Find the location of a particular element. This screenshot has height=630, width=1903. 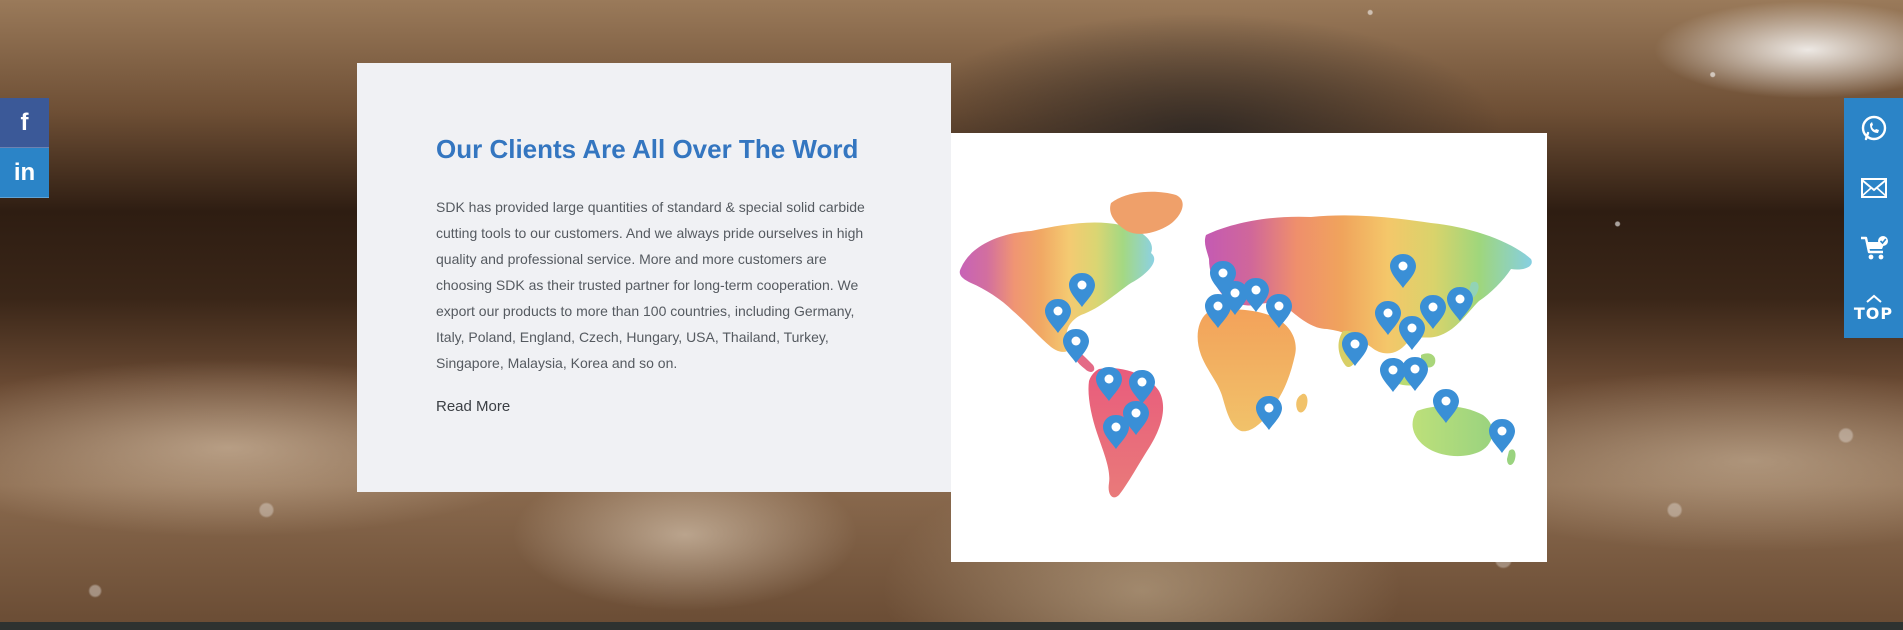

cart-button is located at coordinates (1873, 248).